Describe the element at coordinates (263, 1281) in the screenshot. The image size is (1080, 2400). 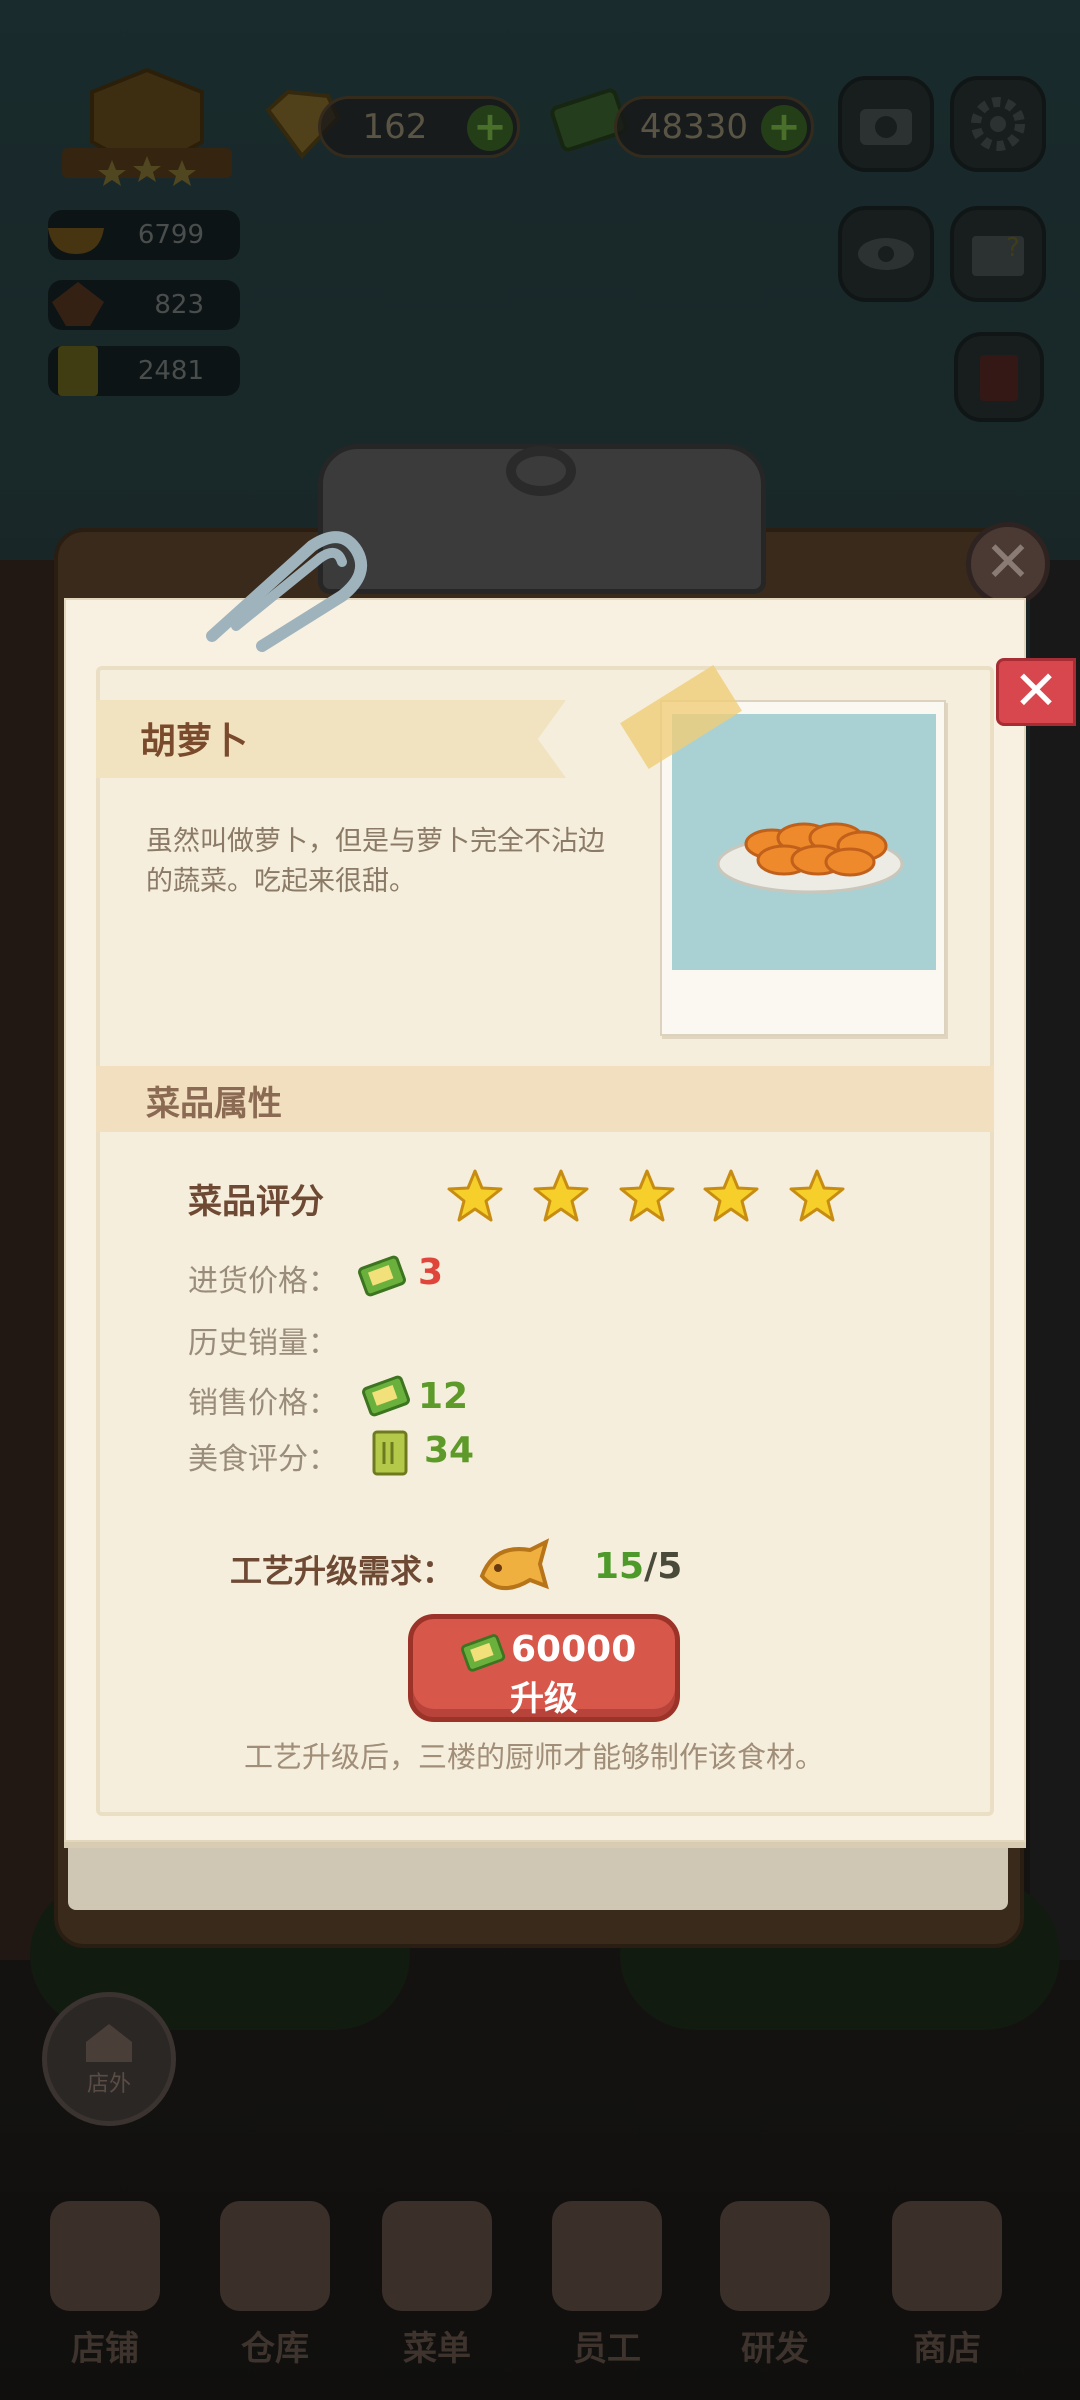
I see `purchase-price-label: 进货价格：` at that location.